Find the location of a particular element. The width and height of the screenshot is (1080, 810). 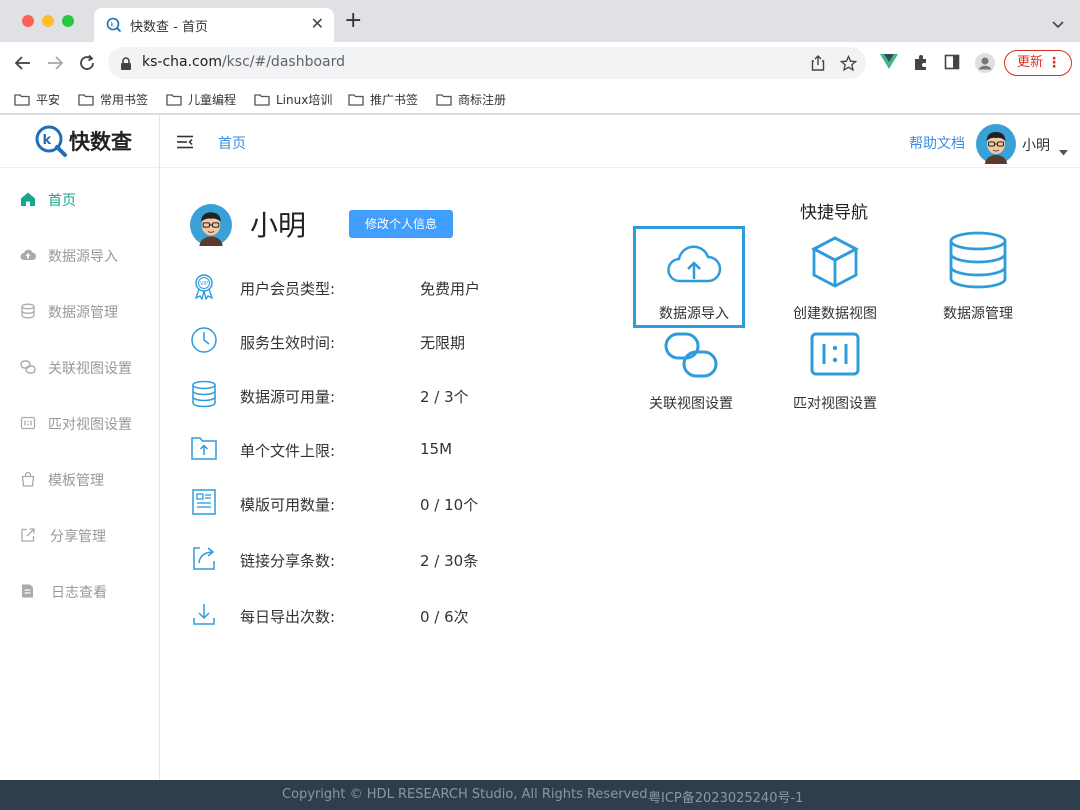

info-row-file-limit: 单个文件上限: 15M is located at coordinates (380, 450).